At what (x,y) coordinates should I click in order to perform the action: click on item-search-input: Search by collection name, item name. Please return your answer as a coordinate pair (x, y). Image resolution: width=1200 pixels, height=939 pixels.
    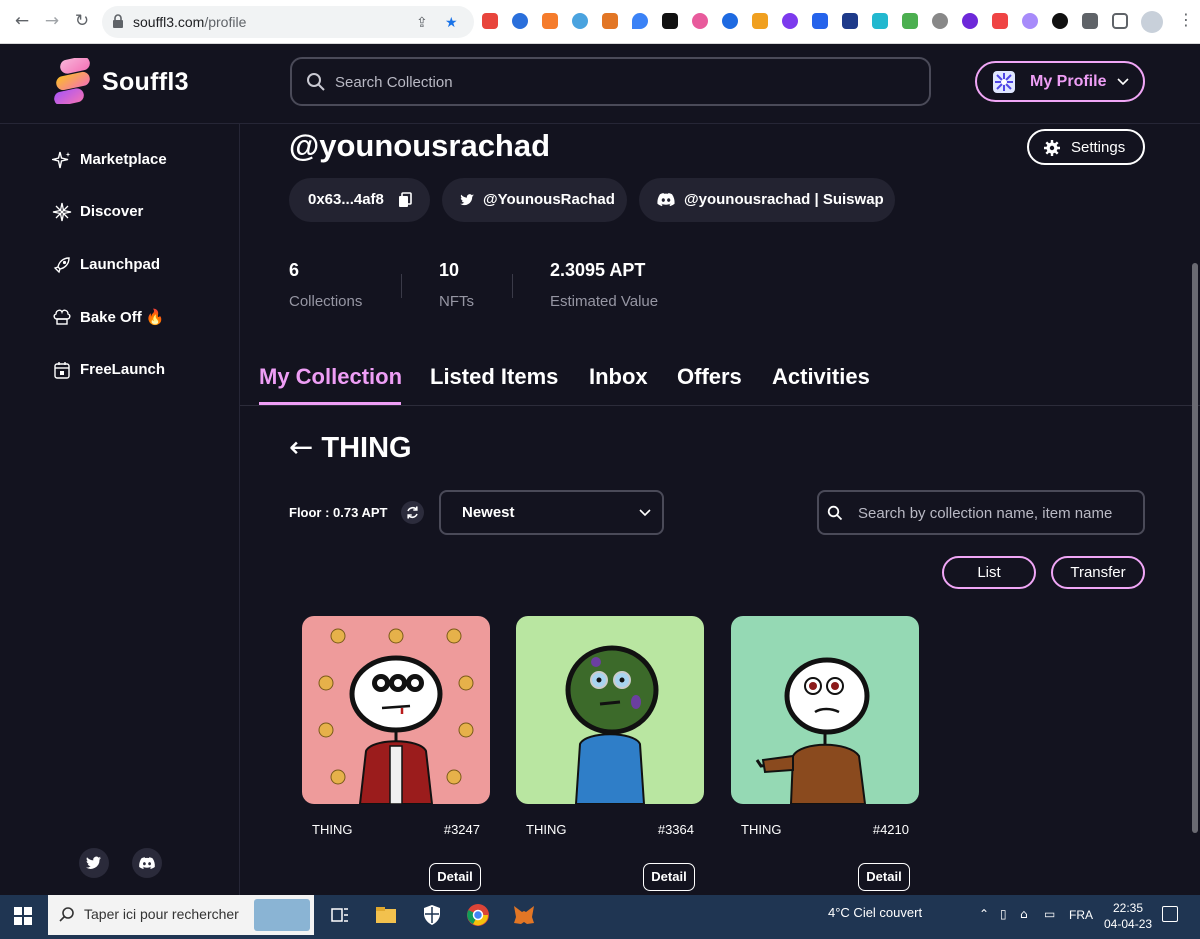
    Looking at the image, I should click on (981, 512).